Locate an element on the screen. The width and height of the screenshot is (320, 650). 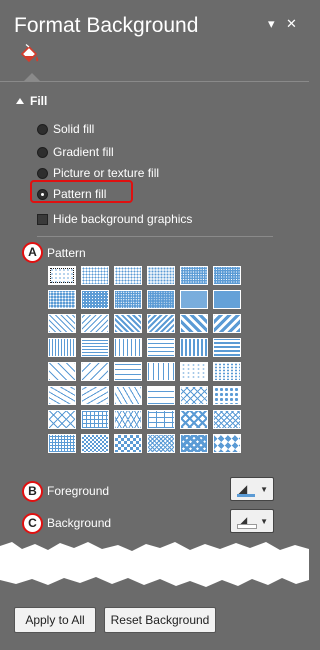
callout-marker-a: A is located at coordinates (32, 252).